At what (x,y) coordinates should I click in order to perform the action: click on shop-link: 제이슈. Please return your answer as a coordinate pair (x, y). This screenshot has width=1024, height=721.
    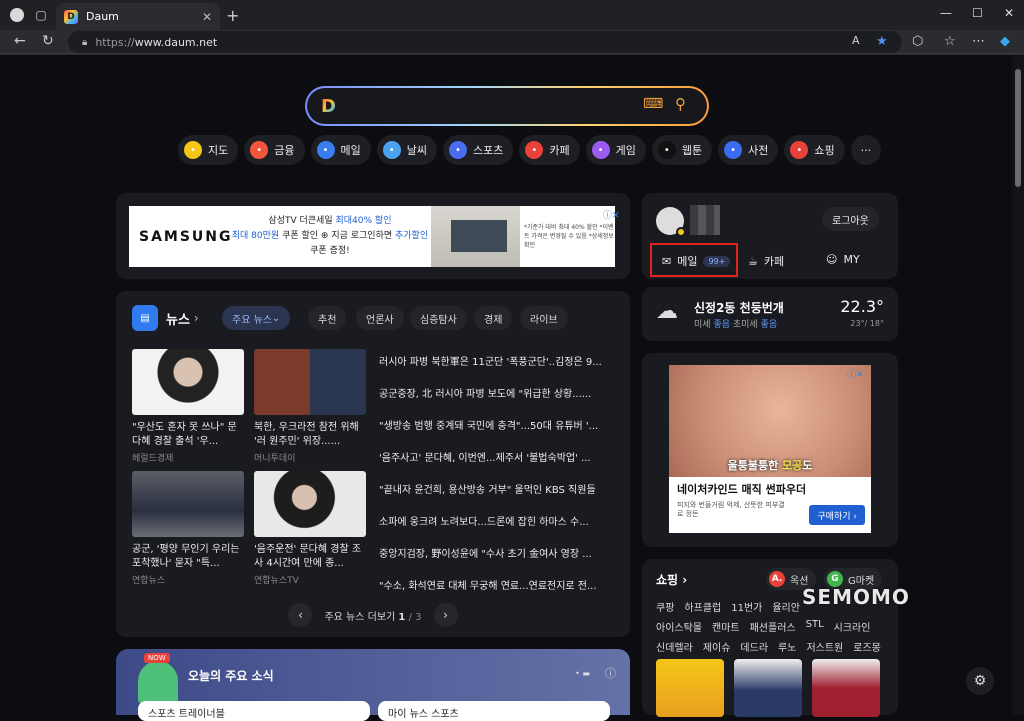
    Looking at the image, I should click on (717, 646).